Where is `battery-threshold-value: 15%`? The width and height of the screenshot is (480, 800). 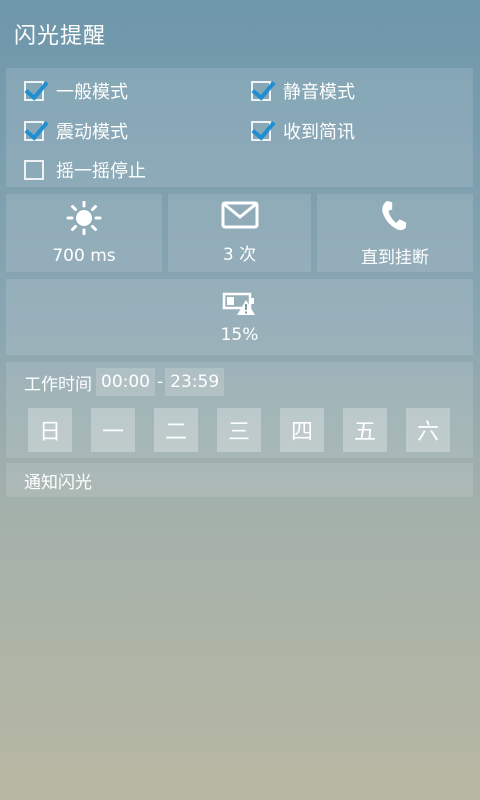
battery-threshold-value: 15% is located at coordinates (239, 334).